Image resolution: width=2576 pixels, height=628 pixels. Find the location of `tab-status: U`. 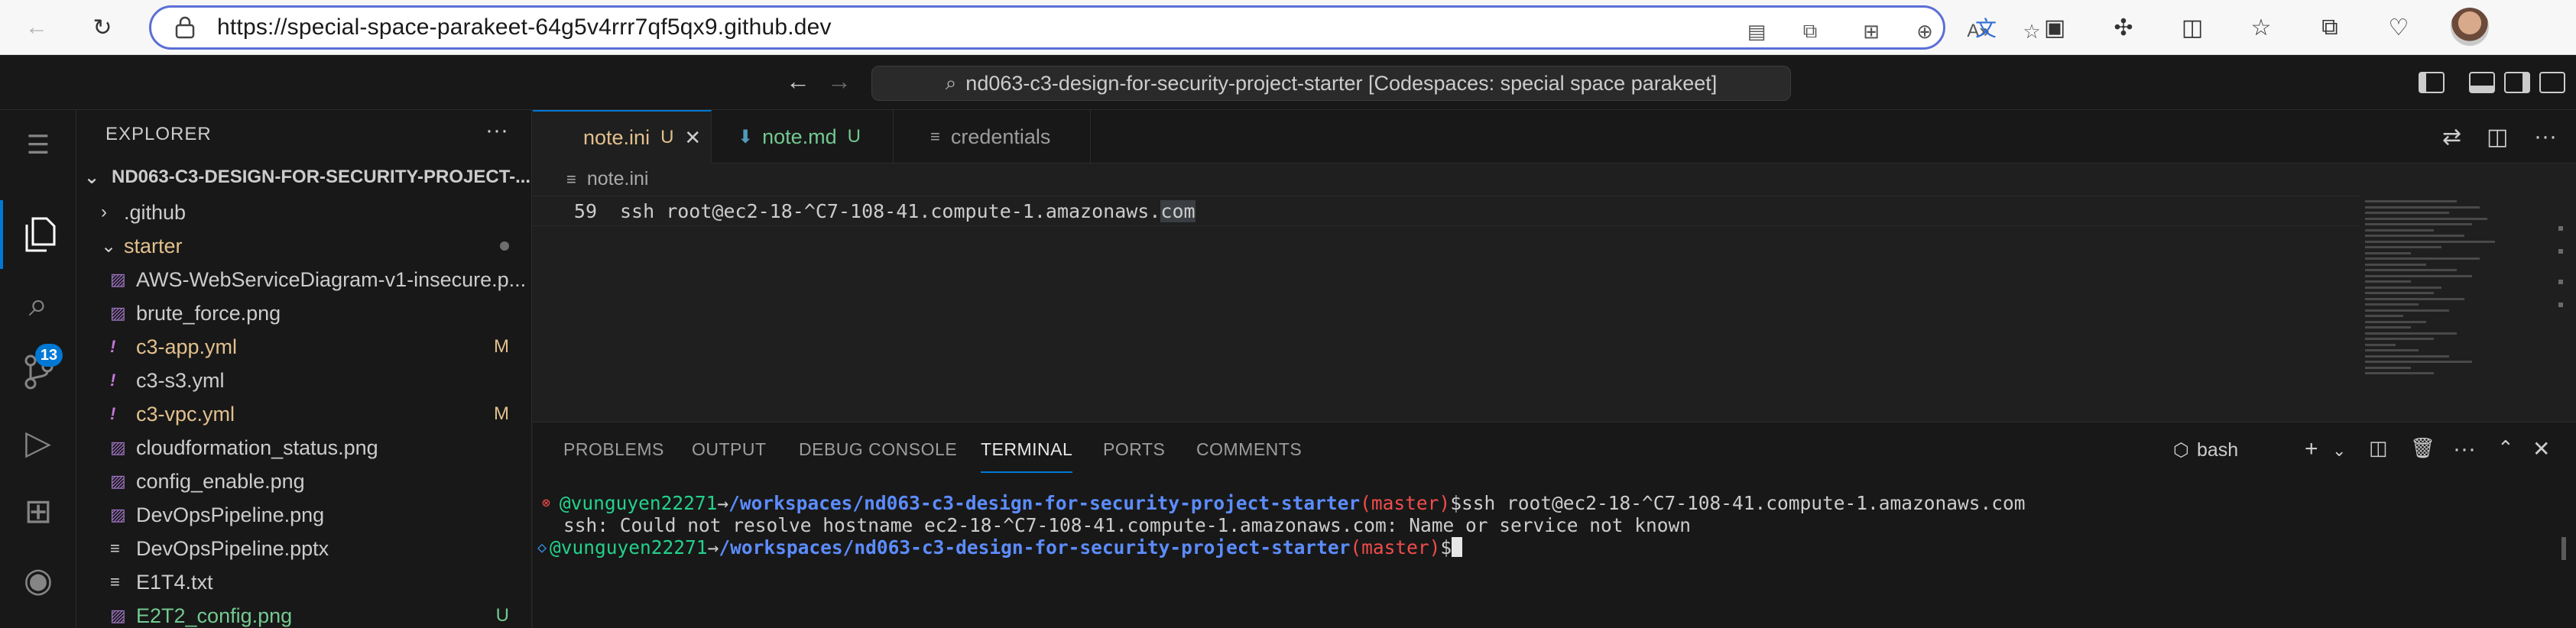

tab-status: U is located at coordinates (854, 136).